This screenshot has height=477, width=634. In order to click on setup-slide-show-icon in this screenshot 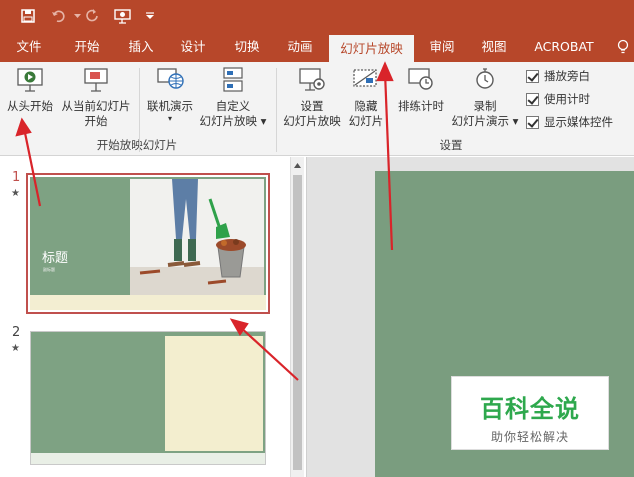, I will do `click(312, 79)`.